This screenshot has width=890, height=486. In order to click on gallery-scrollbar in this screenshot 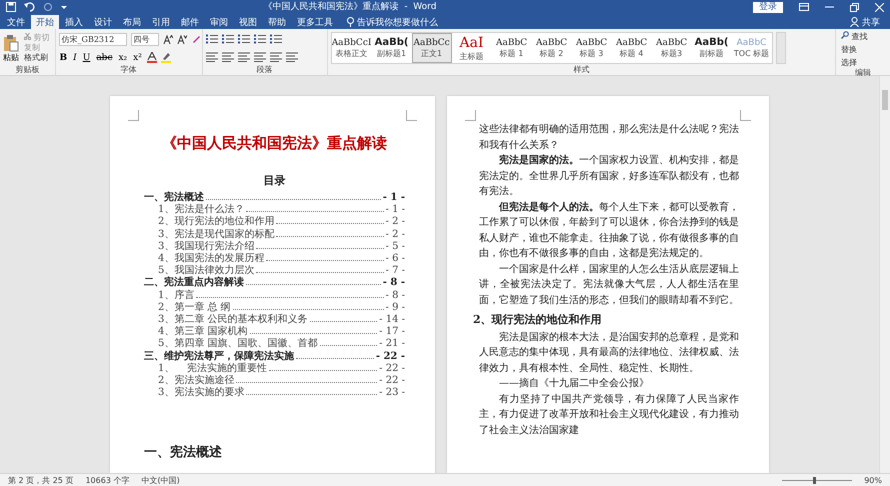, I will do `click(781, 48)`.